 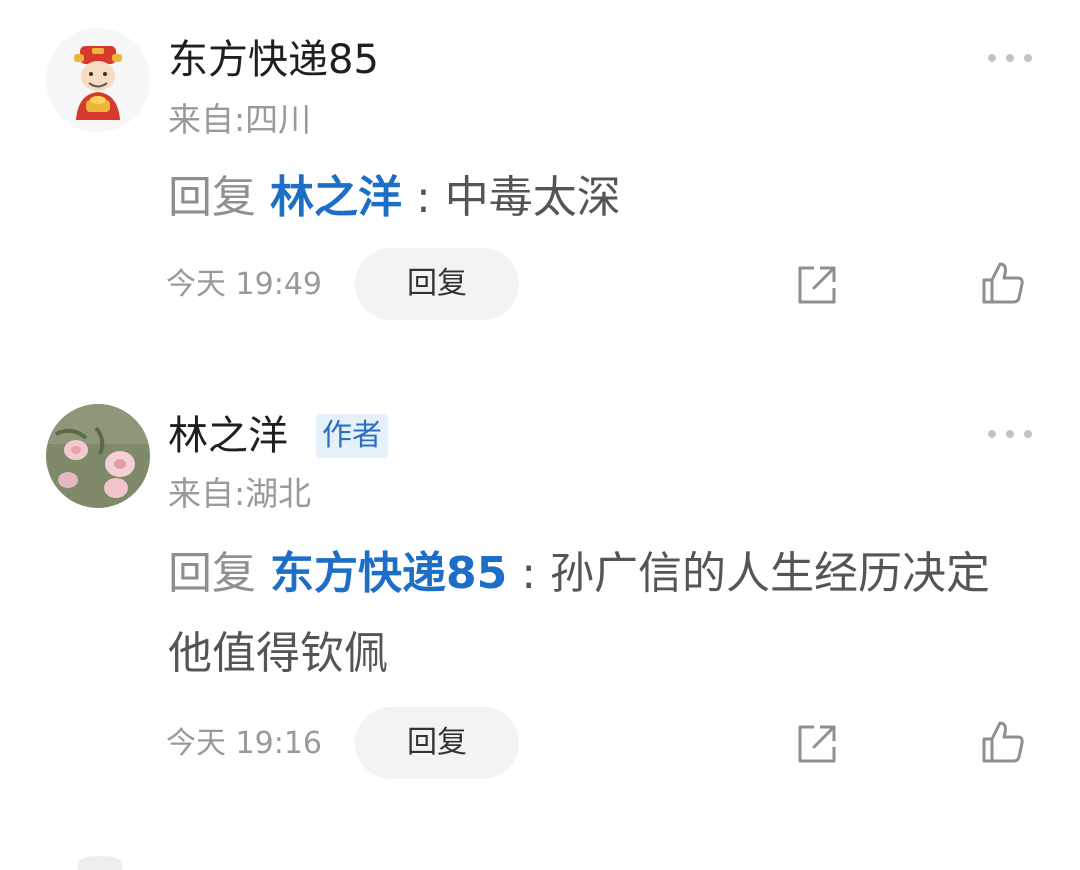 I want to click on comment-content: 回复 东方快递85 : 孙广信的人生经历决定他值得钦佩, so click(x=598, y=614).